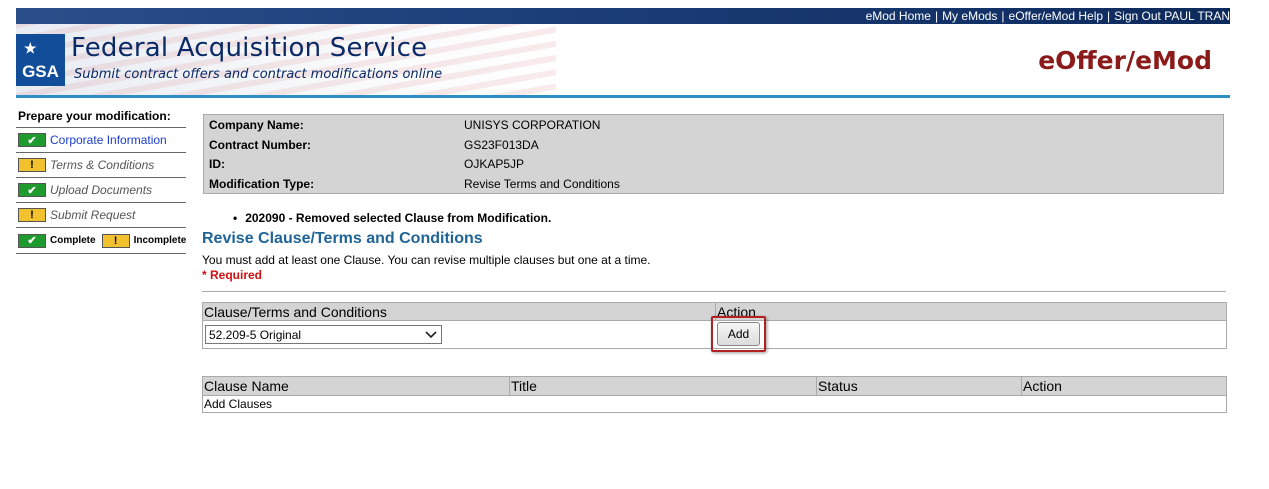 The height and width of the screenshot is (489, 1269). I want to click on add-button-highlight: Add, so click(738, 334).